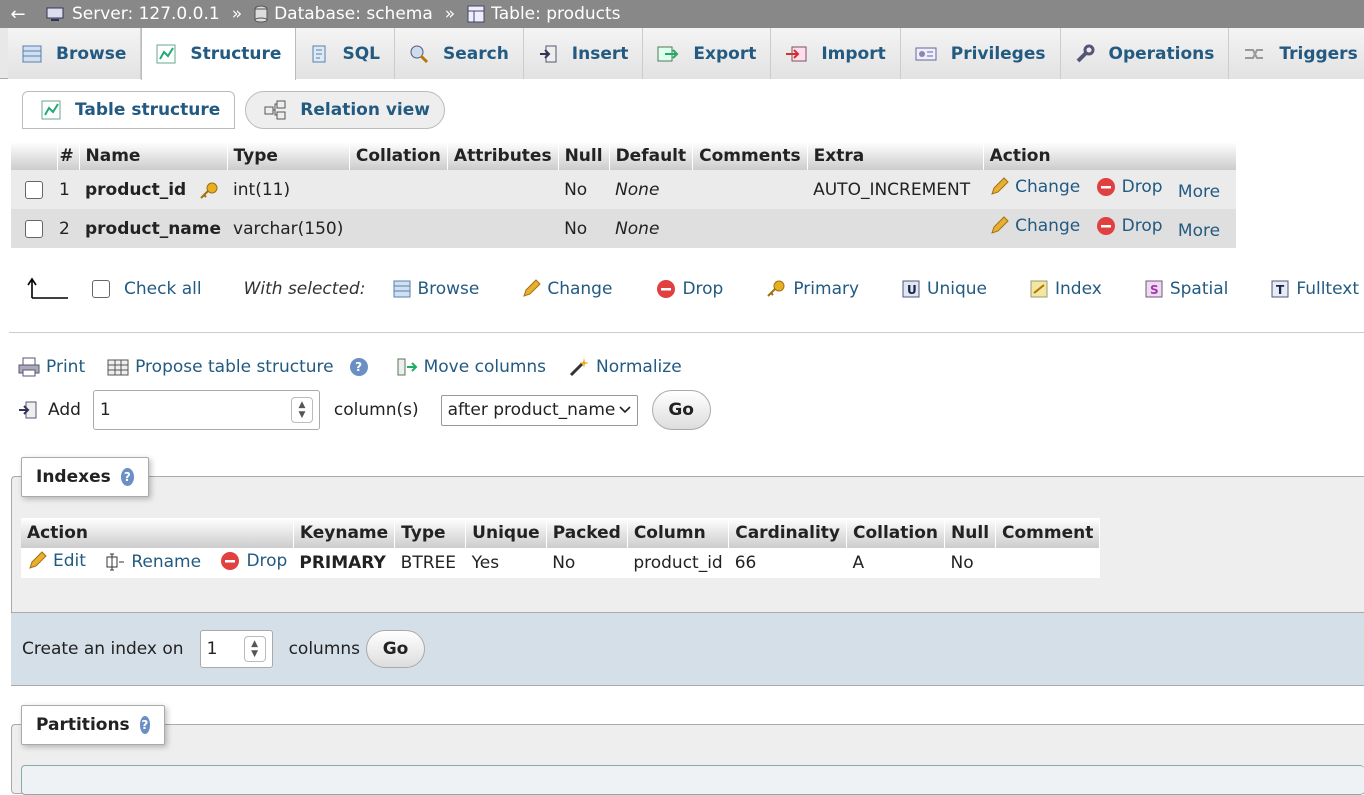 The height and width of the screenshot is (795, 1364). Describe the element at coordinates (396, 649) in the screenshot. I see `create-index-go-button: Go` at that location.